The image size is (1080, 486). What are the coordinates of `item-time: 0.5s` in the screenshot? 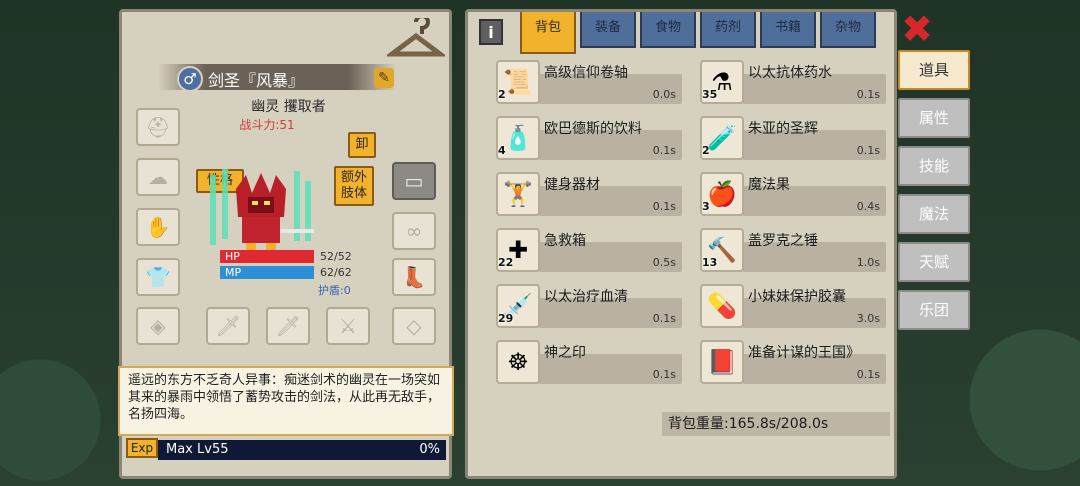 It's located at (664, 262).